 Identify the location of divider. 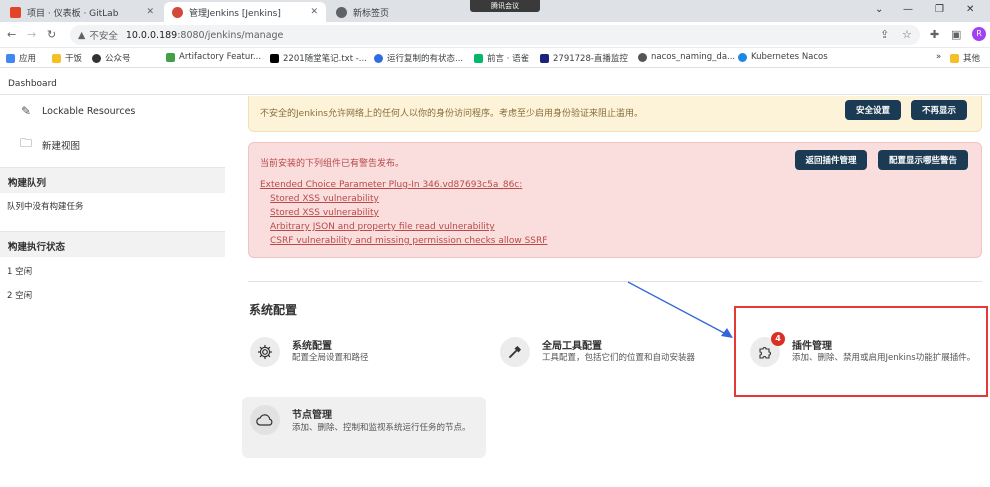
(615, 281).